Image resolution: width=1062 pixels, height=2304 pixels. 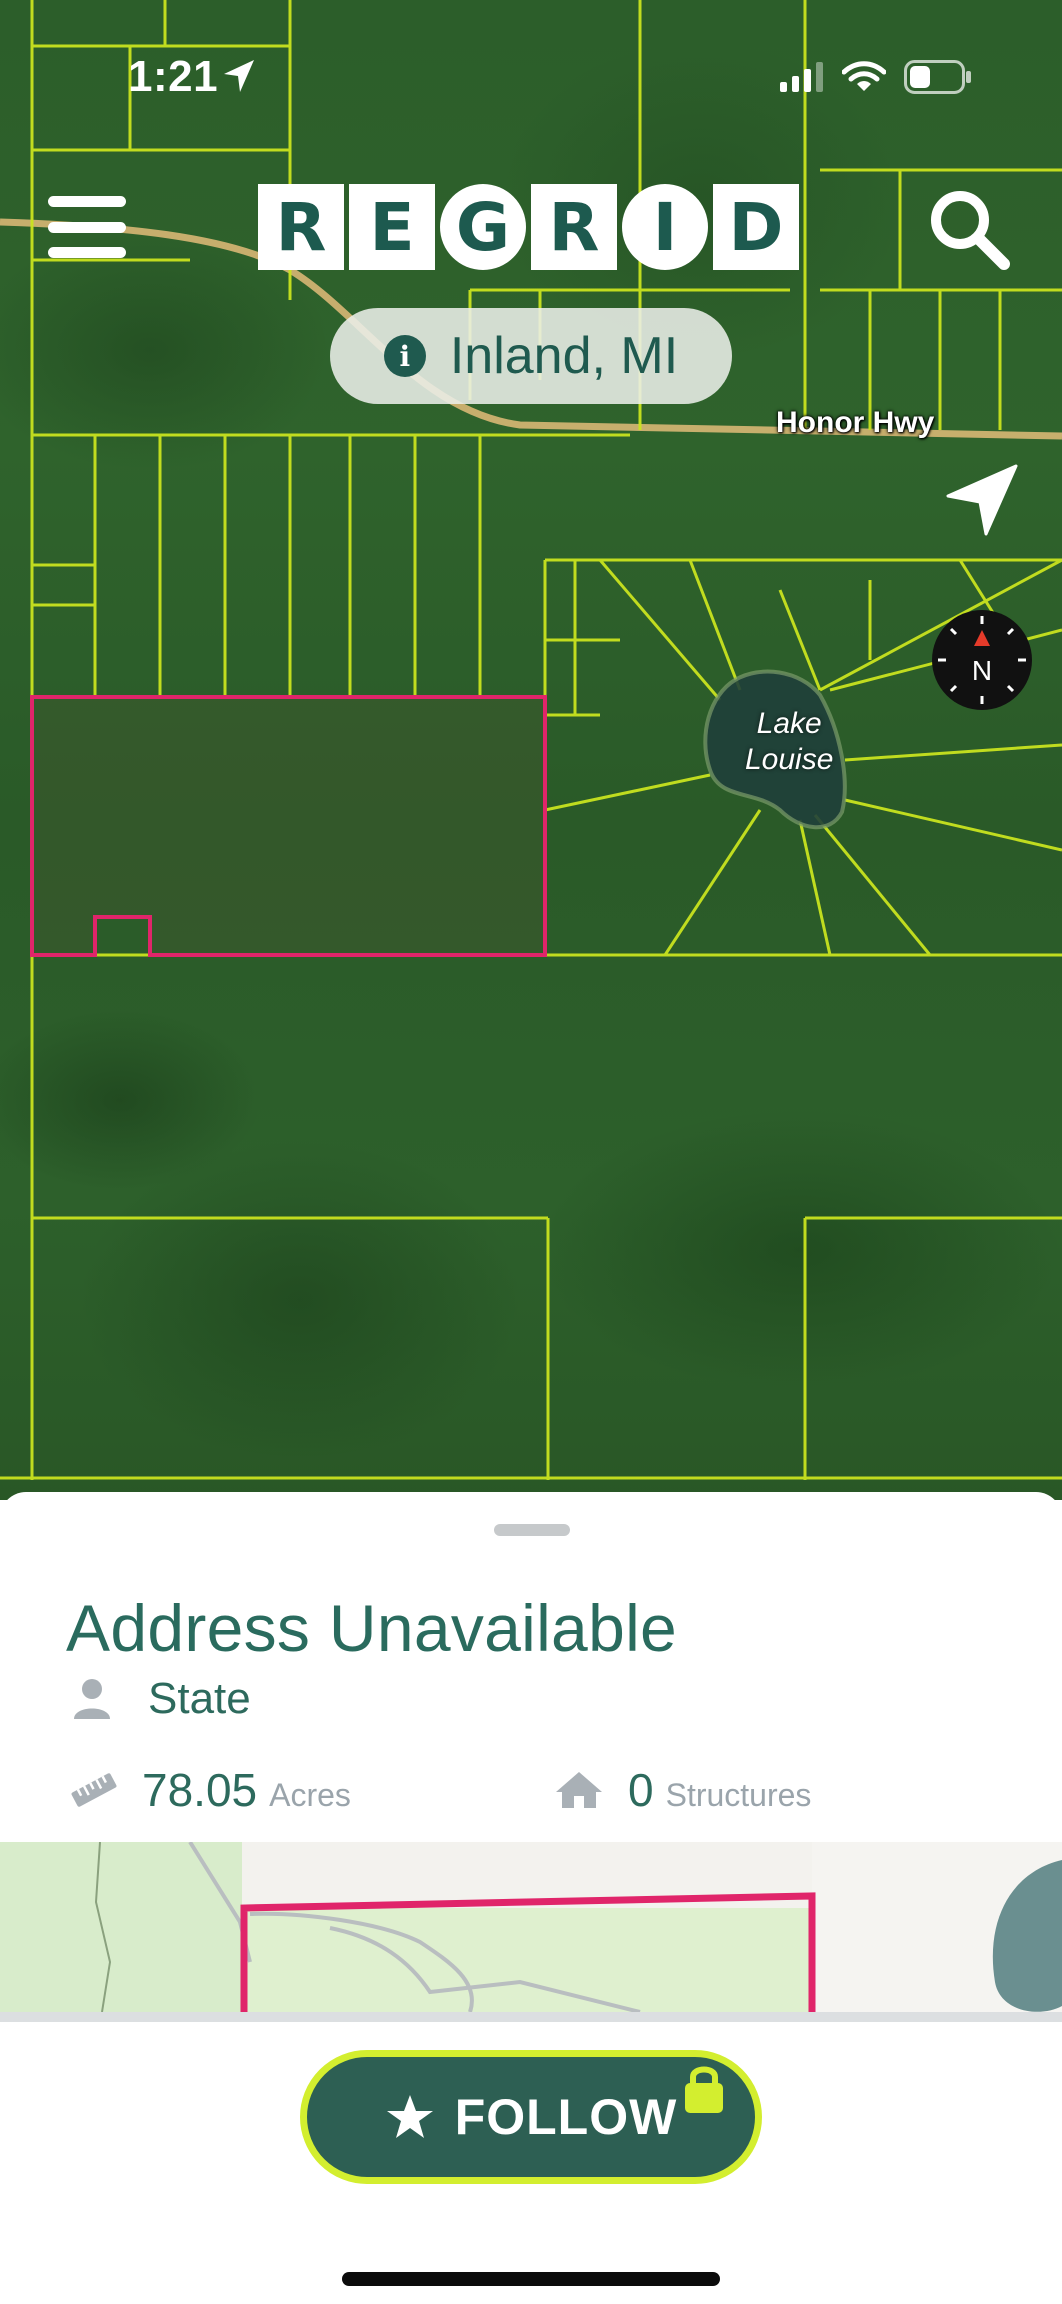 What do you see at coordinates (200, 1790) in the screenshot?
I see `acres-value: 78.05` at bounding box center [200, 1790].